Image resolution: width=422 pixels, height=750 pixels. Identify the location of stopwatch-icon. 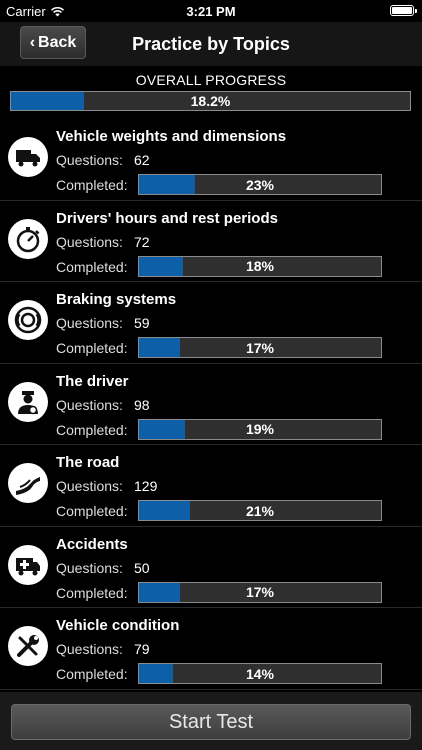
(28, 238).